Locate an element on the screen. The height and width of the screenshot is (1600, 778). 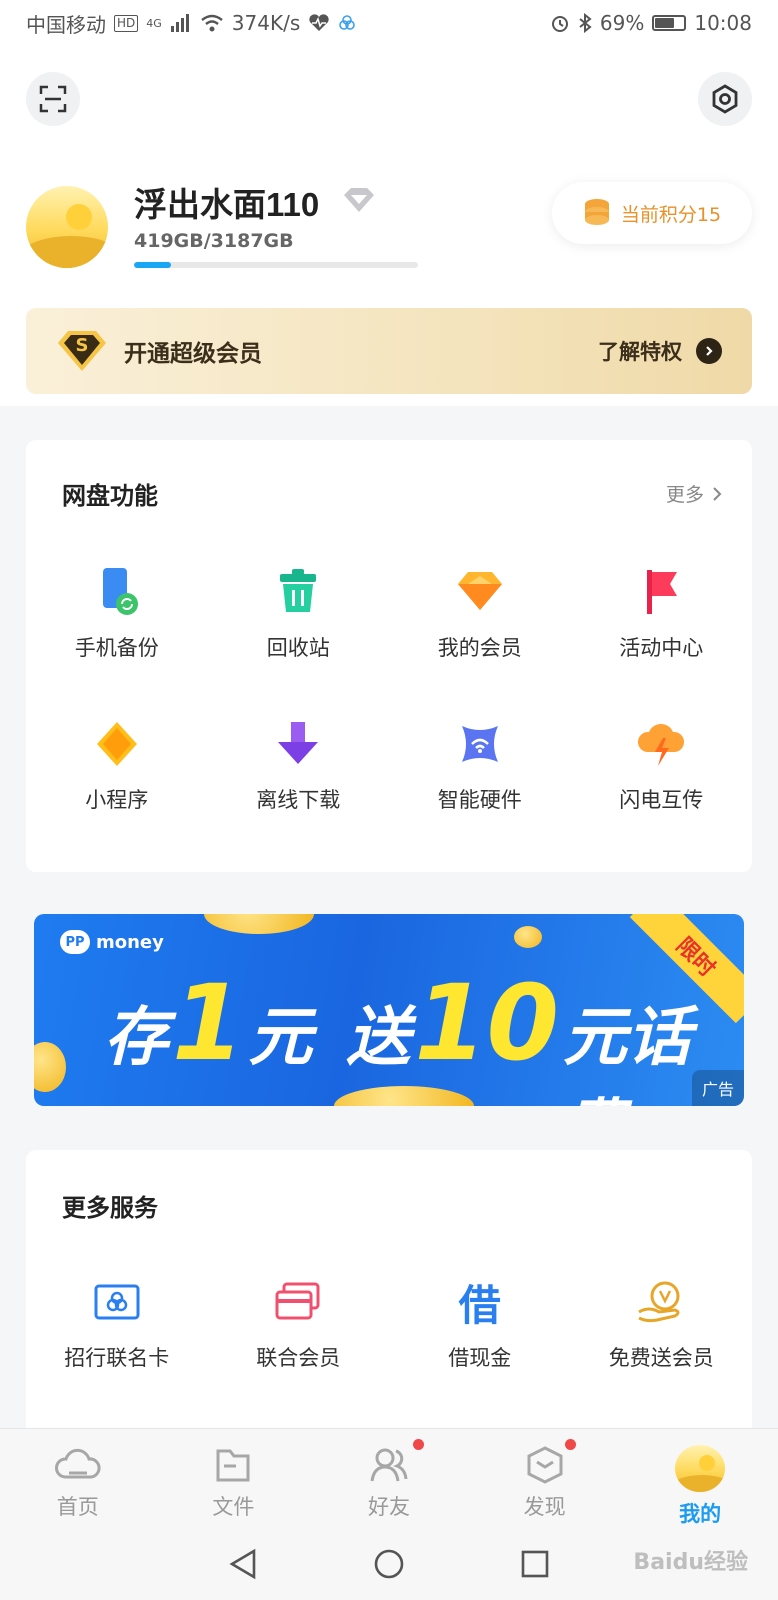
clock: 10:08 is located at coordinates (723, 23).